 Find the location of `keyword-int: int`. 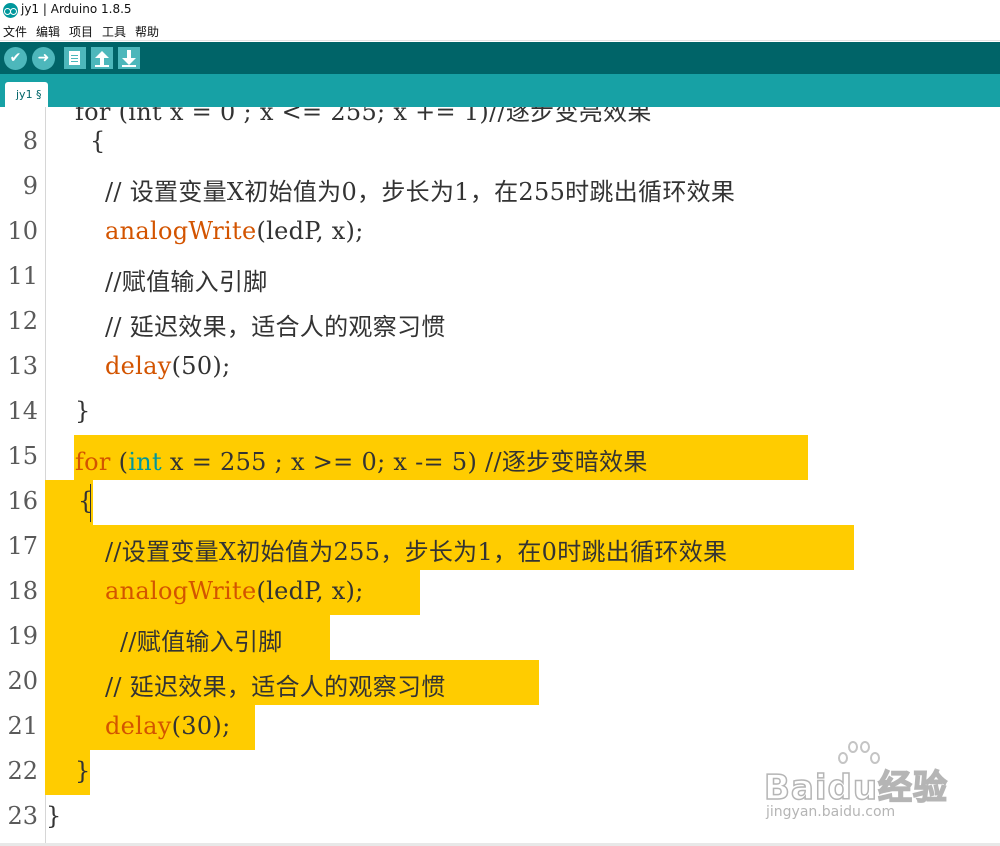

keyword-int: int is located at coordinates (145, 462).